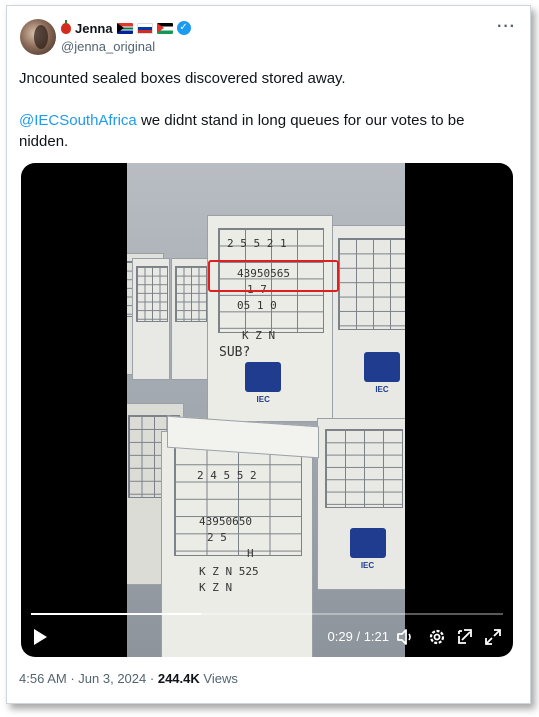 The width and height of the screenshot is (539, 717). I want to click on views-label: Views, so click(220, 678).